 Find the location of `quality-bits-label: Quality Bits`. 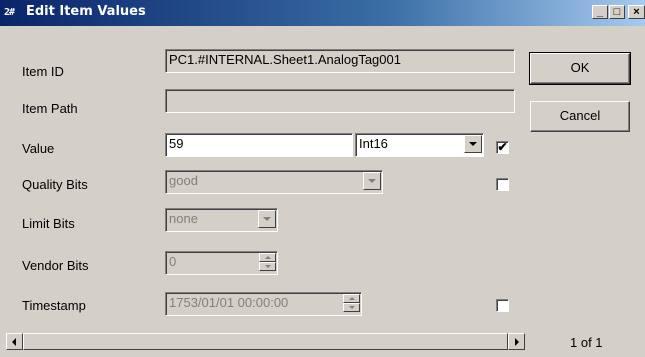

quality-bits-label: Quality Bits is located at coordinates (55, 184).